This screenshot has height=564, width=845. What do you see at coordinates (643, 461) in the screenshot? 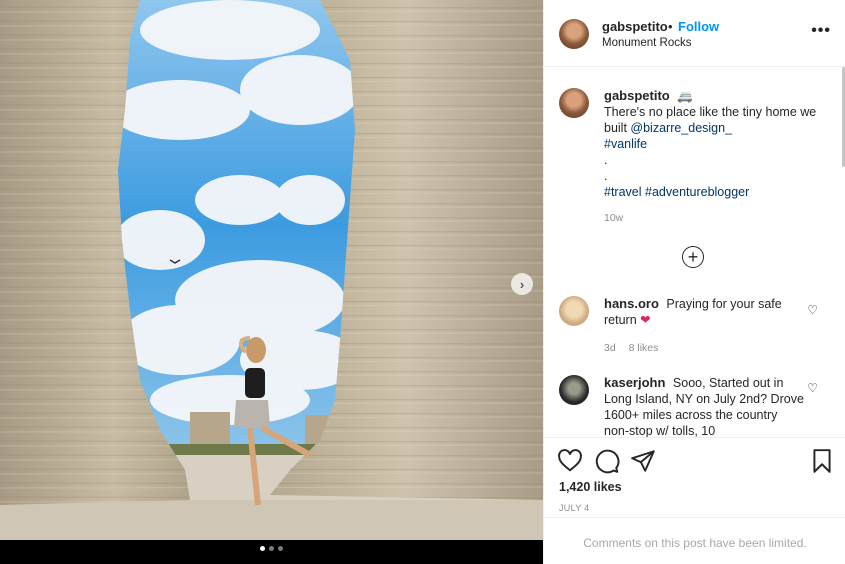
I see `share-icon` at bounding box center [643, 461].